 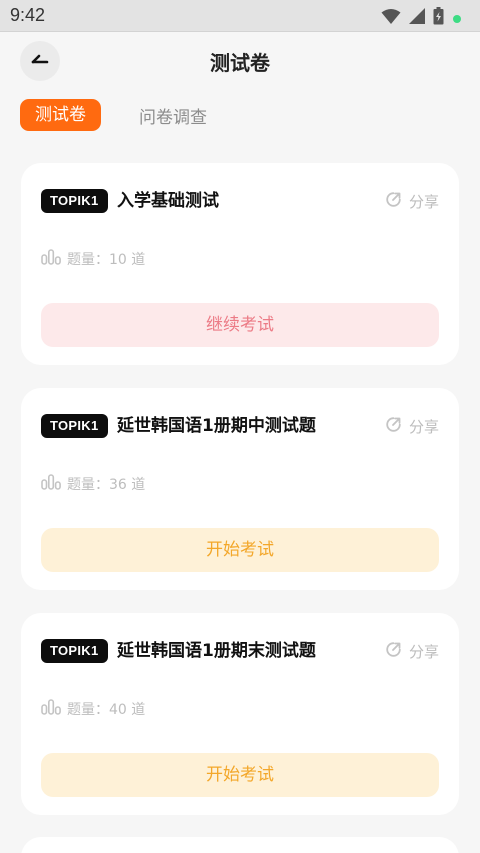 What do you see at coordinates (60, 115) in the screenshot?
I see `tab-test-paper: 测试卷` at bounding box center [60, 115].